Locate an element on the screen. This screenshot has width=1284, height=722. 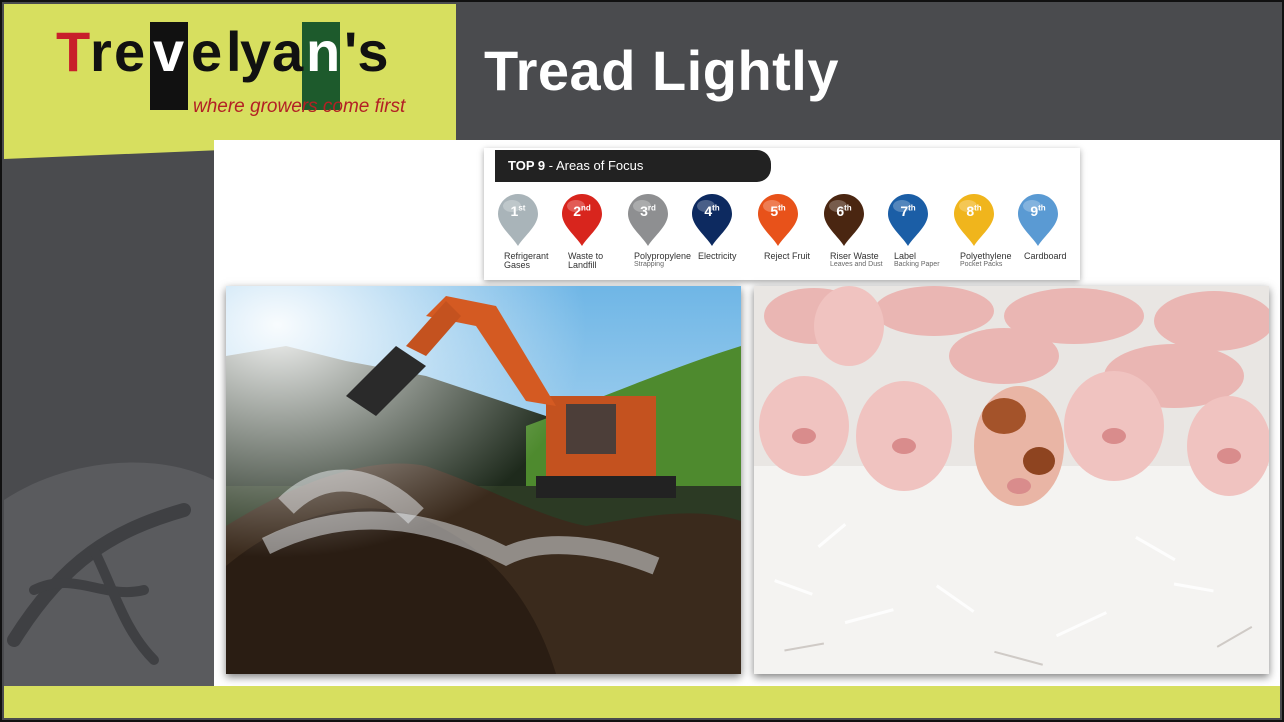
focus-pin-icon: 2nd is located at coordinates (582, 220).